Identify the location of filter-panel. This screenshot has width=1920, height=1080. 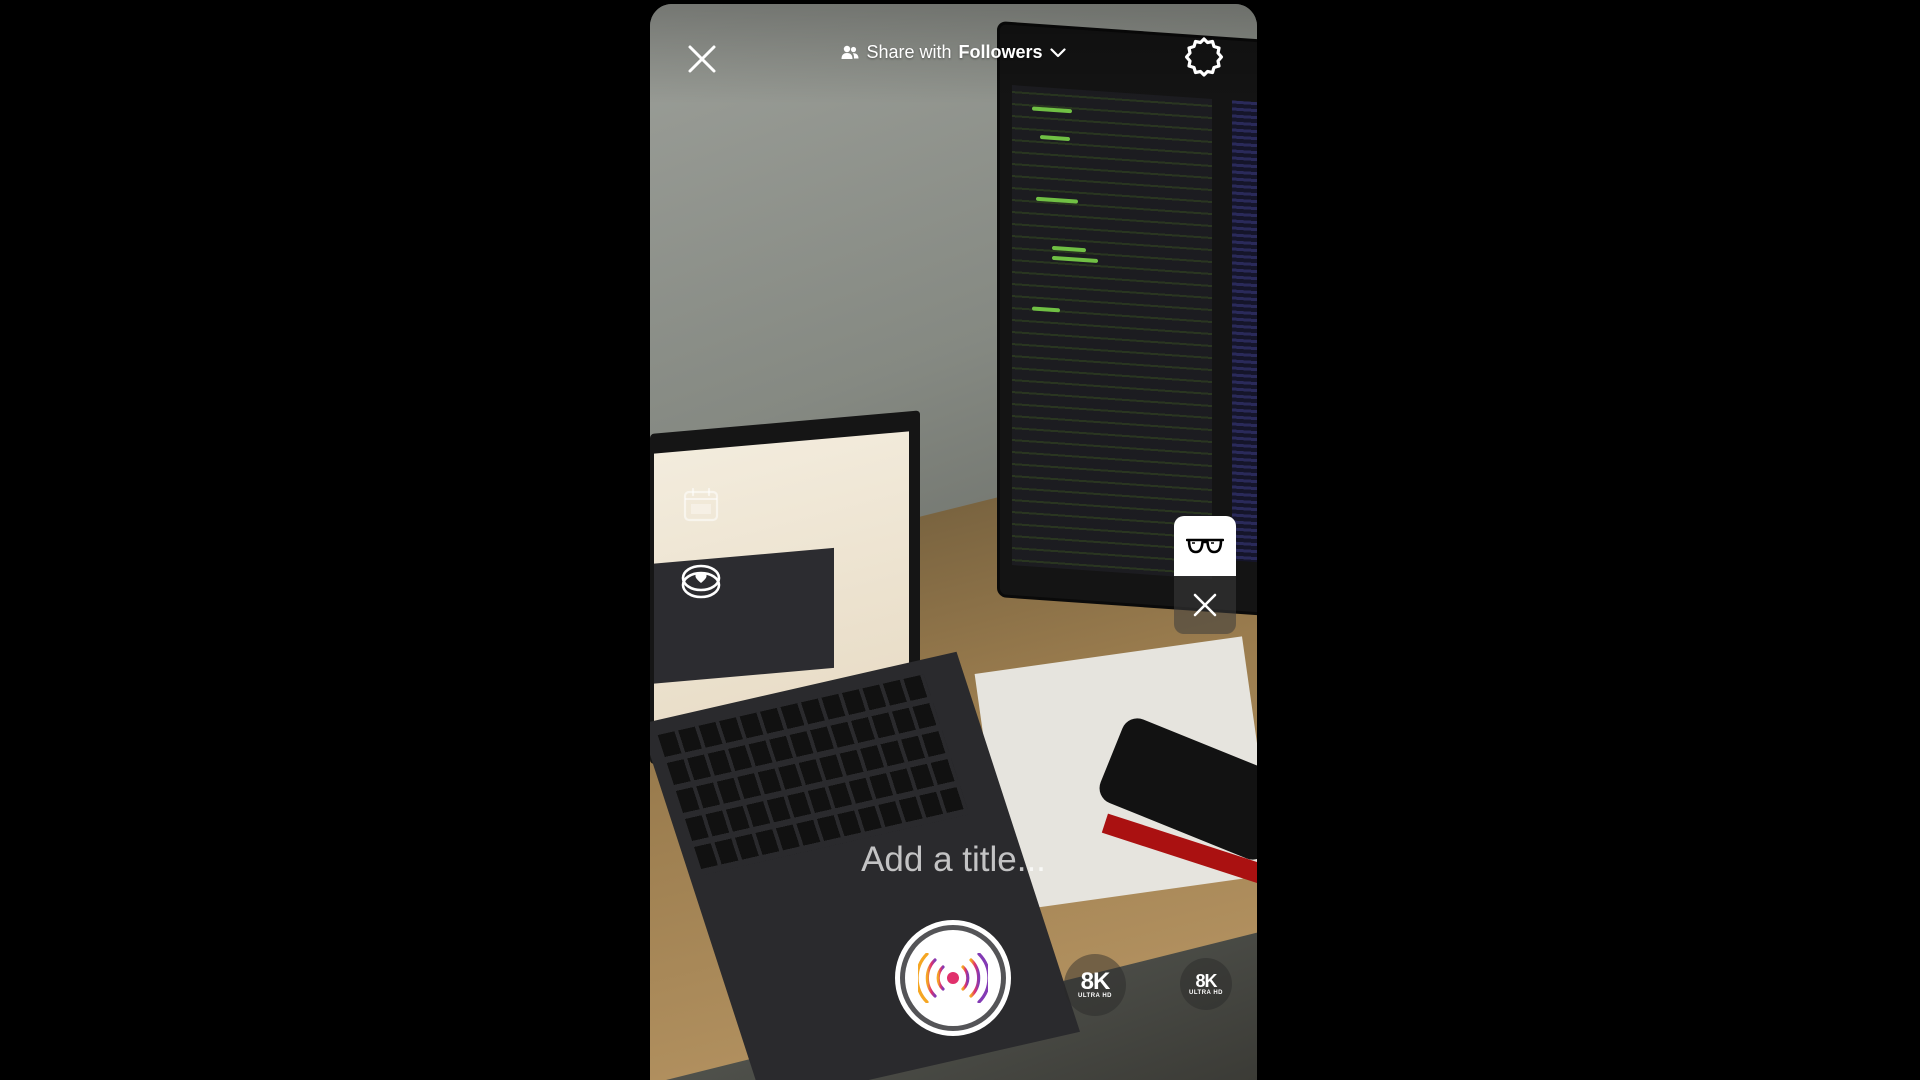
(1205, 575).